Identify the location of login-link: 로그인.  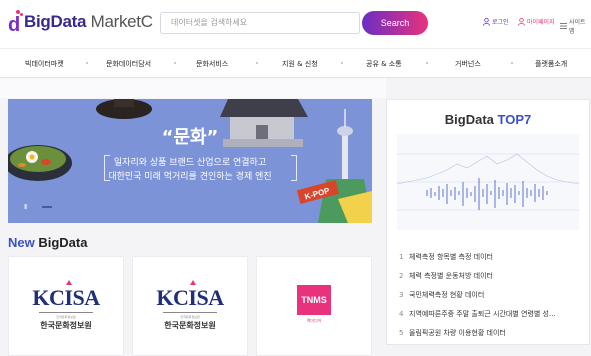
(496, 21).